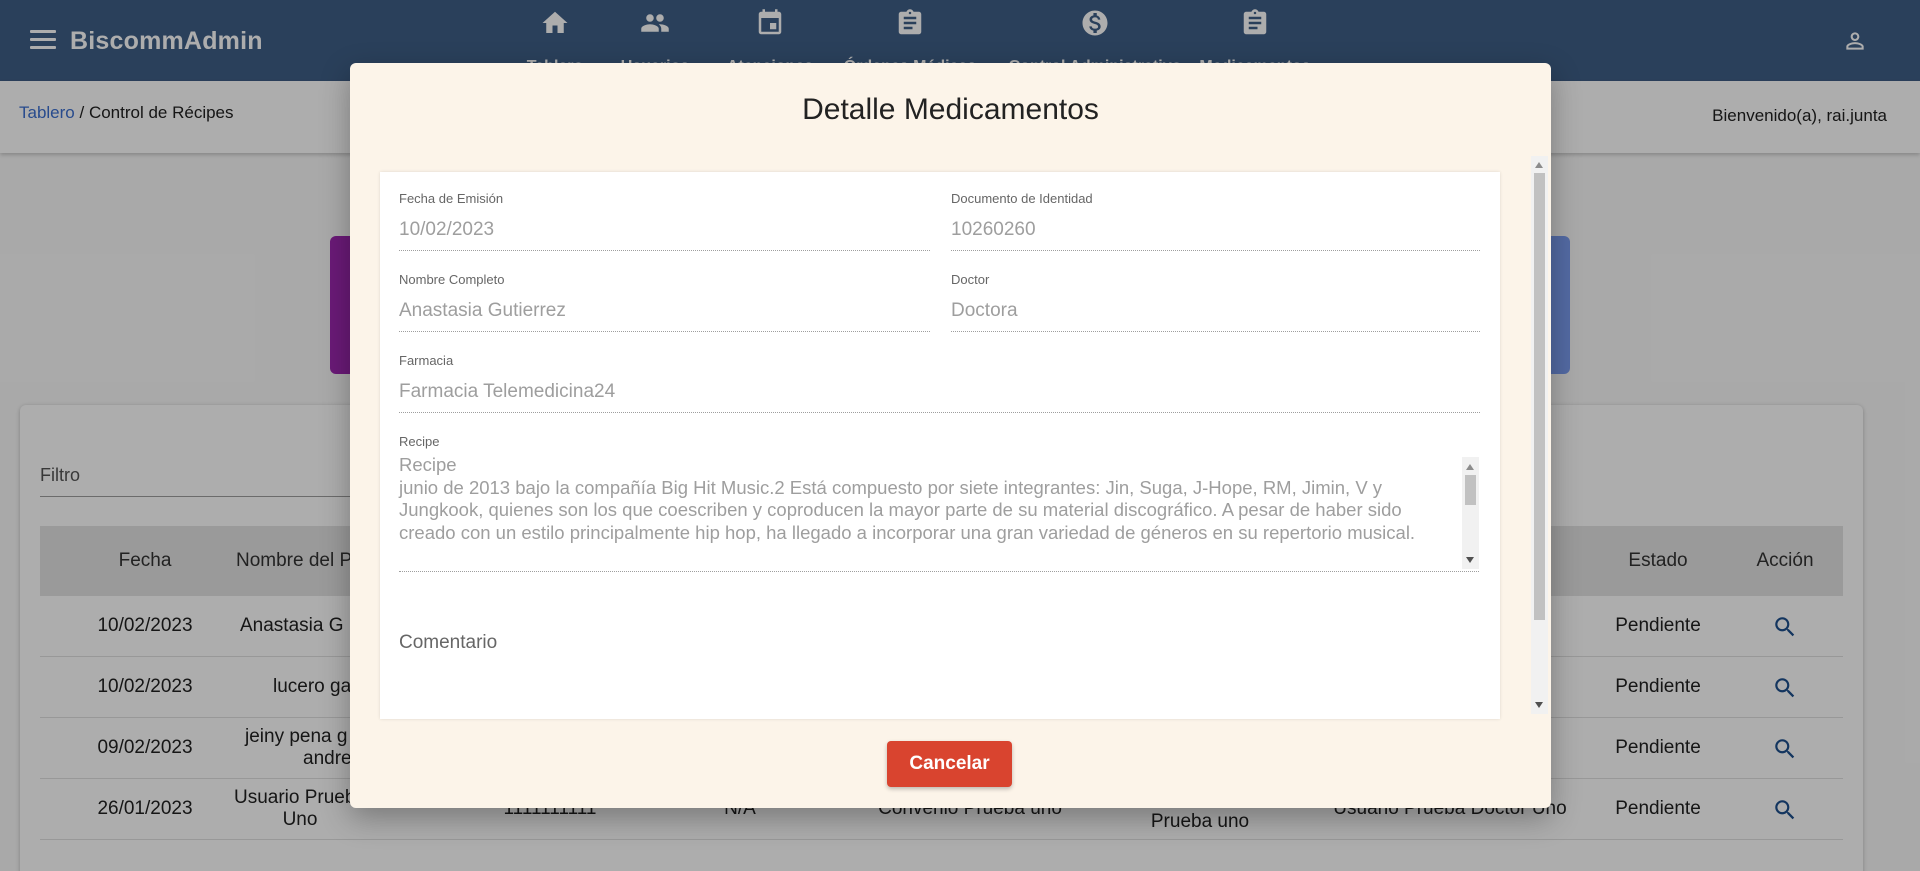  Describe the element at coordinates (664, 235) in the screenshot. I see `fecha-emision-field: 10/02/2023` at that location.